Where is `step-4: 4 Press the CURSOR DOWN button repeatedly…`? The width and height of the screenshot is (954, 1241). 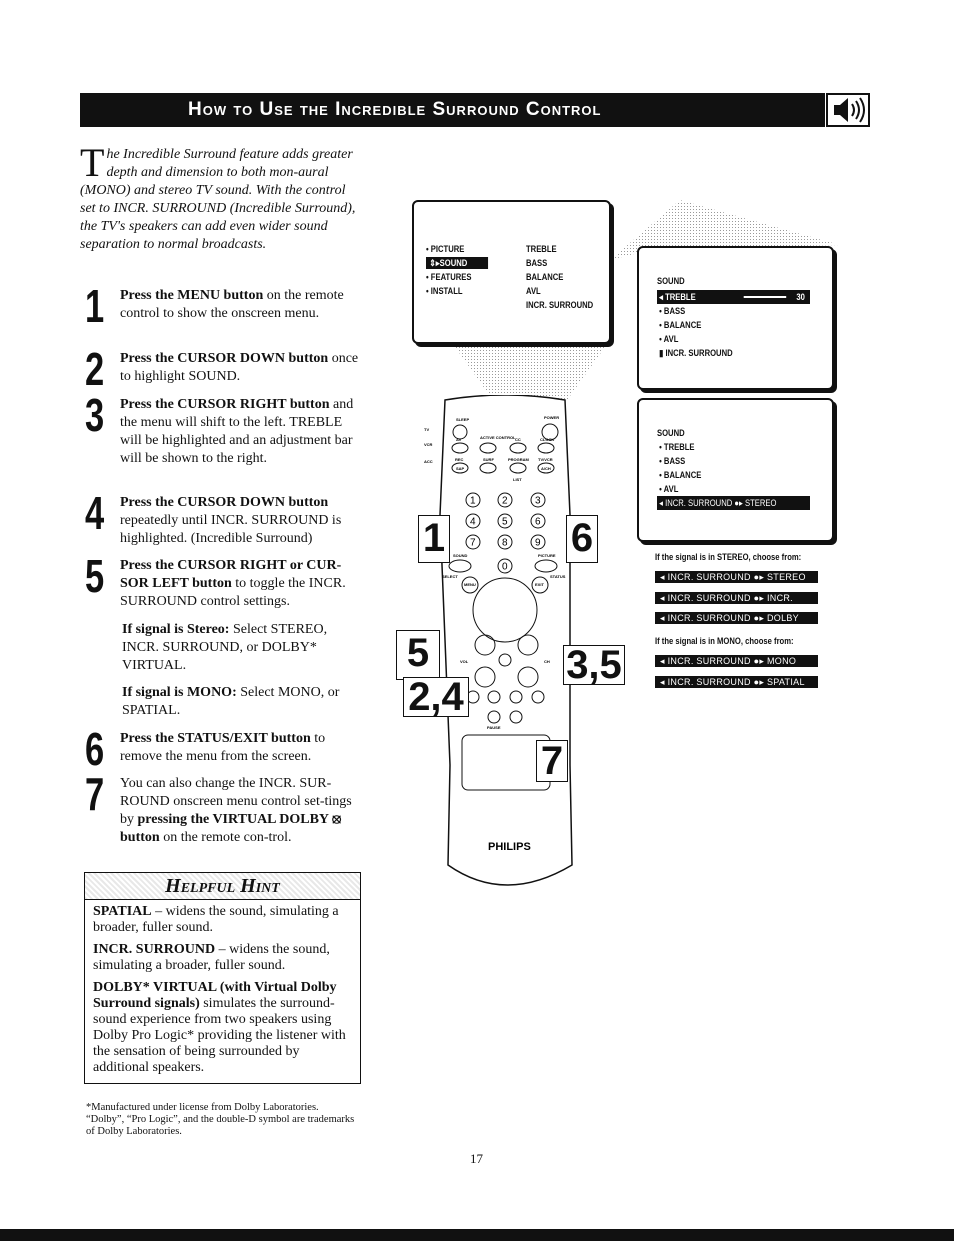
step-4: 4 Press the CURSOR DOWN button repeatedly… is located at coordinates (222, 519).